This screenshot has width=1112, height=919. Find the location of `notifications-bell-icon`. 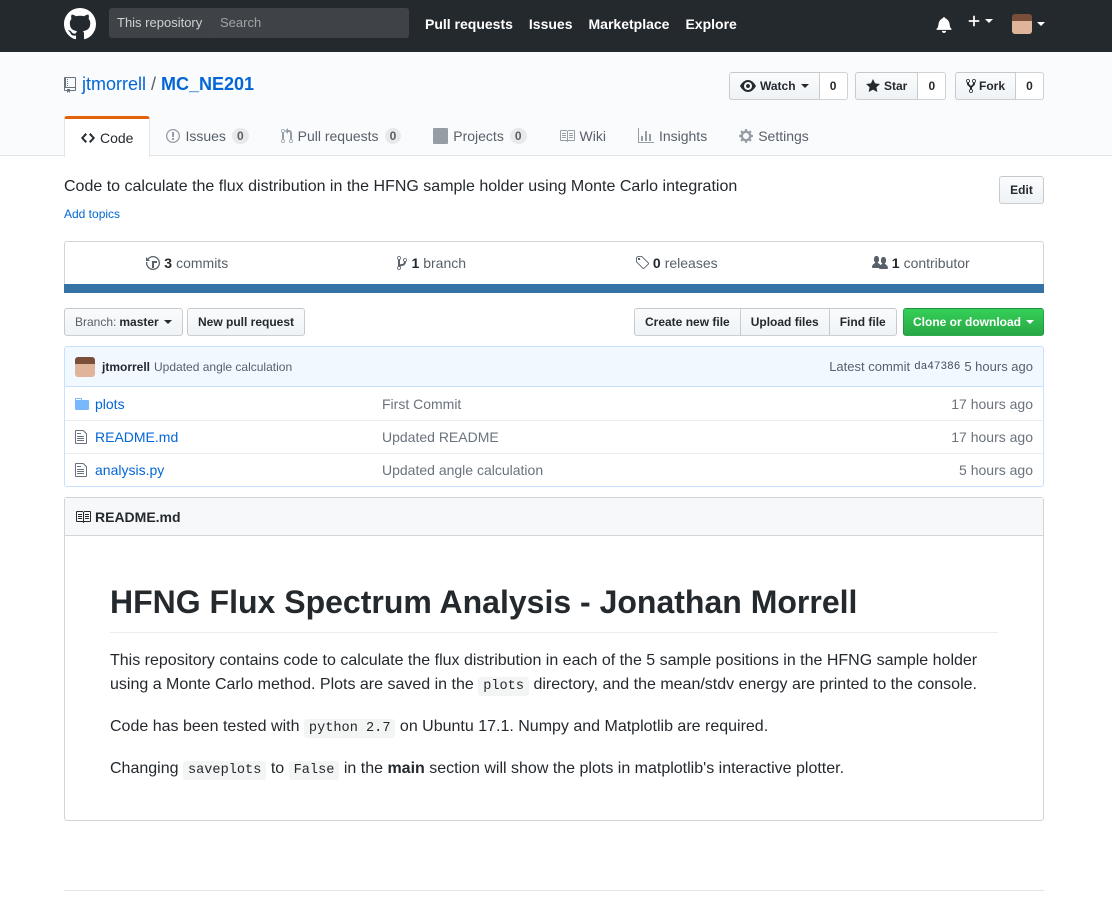

notifications-bell-icon is located at coordinates (944, 24).